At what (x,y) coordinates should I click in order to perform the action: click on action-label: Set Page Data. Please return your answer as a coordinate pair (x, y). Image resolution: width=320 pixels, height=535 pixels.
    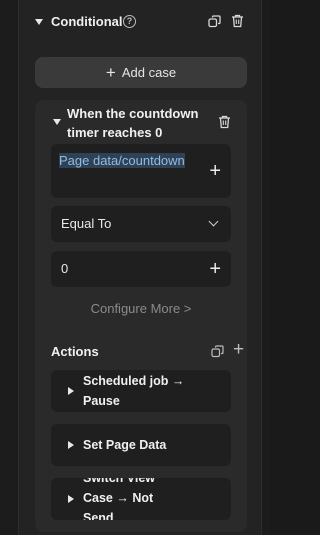
    Looking at the image, I should click on (125, 445).